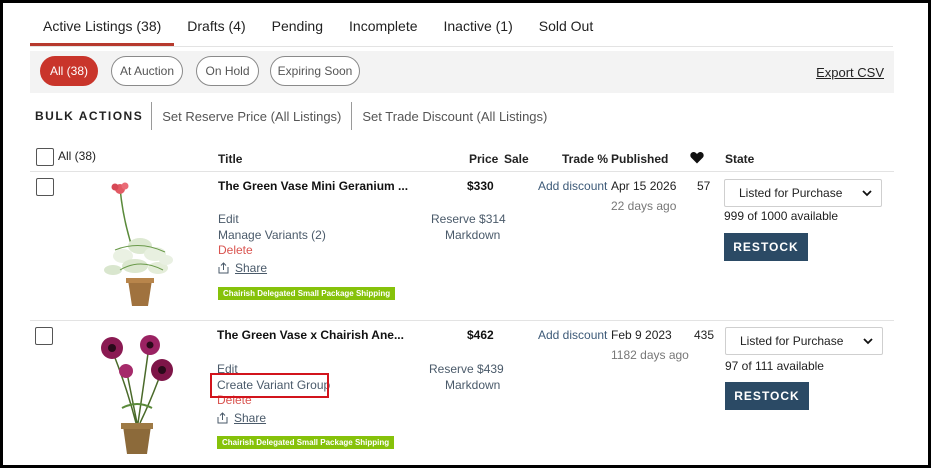 This screenshot has height=468, width=931. What do you see at coordinates (585, 159) in the screenshot?
I see `column-header-trade: Trade %` at bounding box center [585, 159].